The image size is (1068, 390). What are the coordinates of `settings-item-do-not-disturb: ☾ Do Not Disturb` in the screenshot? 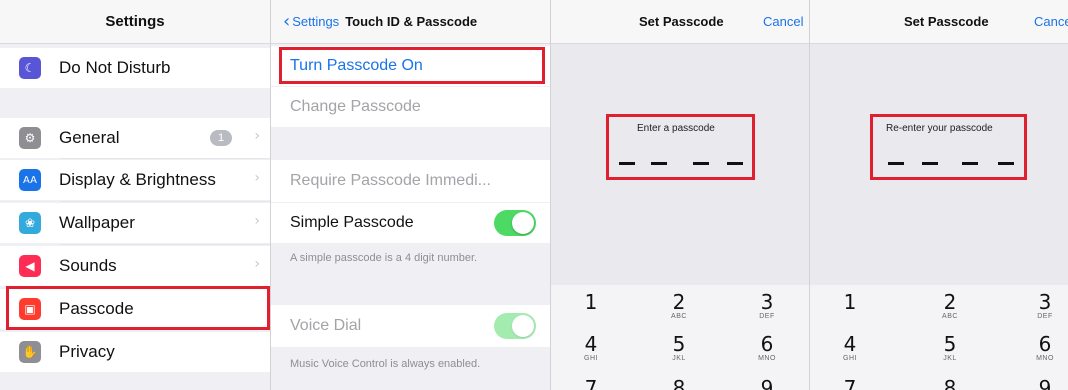 It's located at (135, 68).